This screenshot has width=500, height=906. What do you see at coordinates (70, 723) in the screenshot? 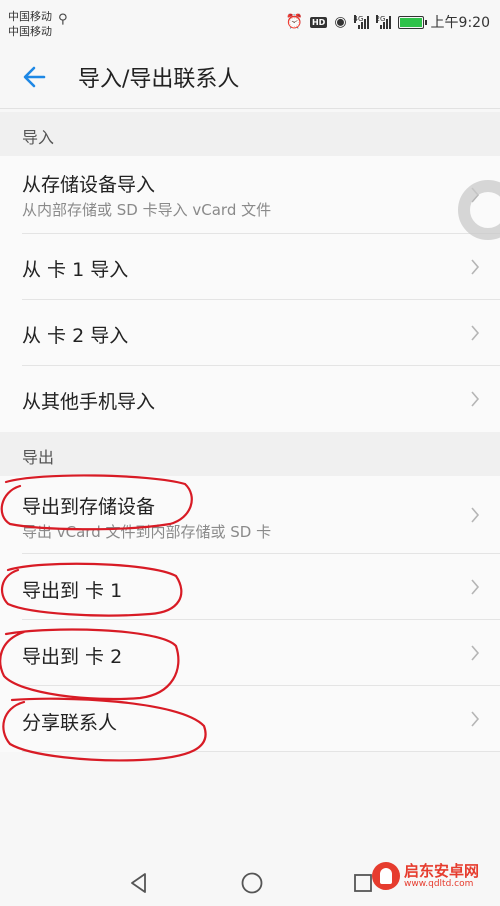
I see `list-item-label: 分享联系人` at bounding box center [70, 723].